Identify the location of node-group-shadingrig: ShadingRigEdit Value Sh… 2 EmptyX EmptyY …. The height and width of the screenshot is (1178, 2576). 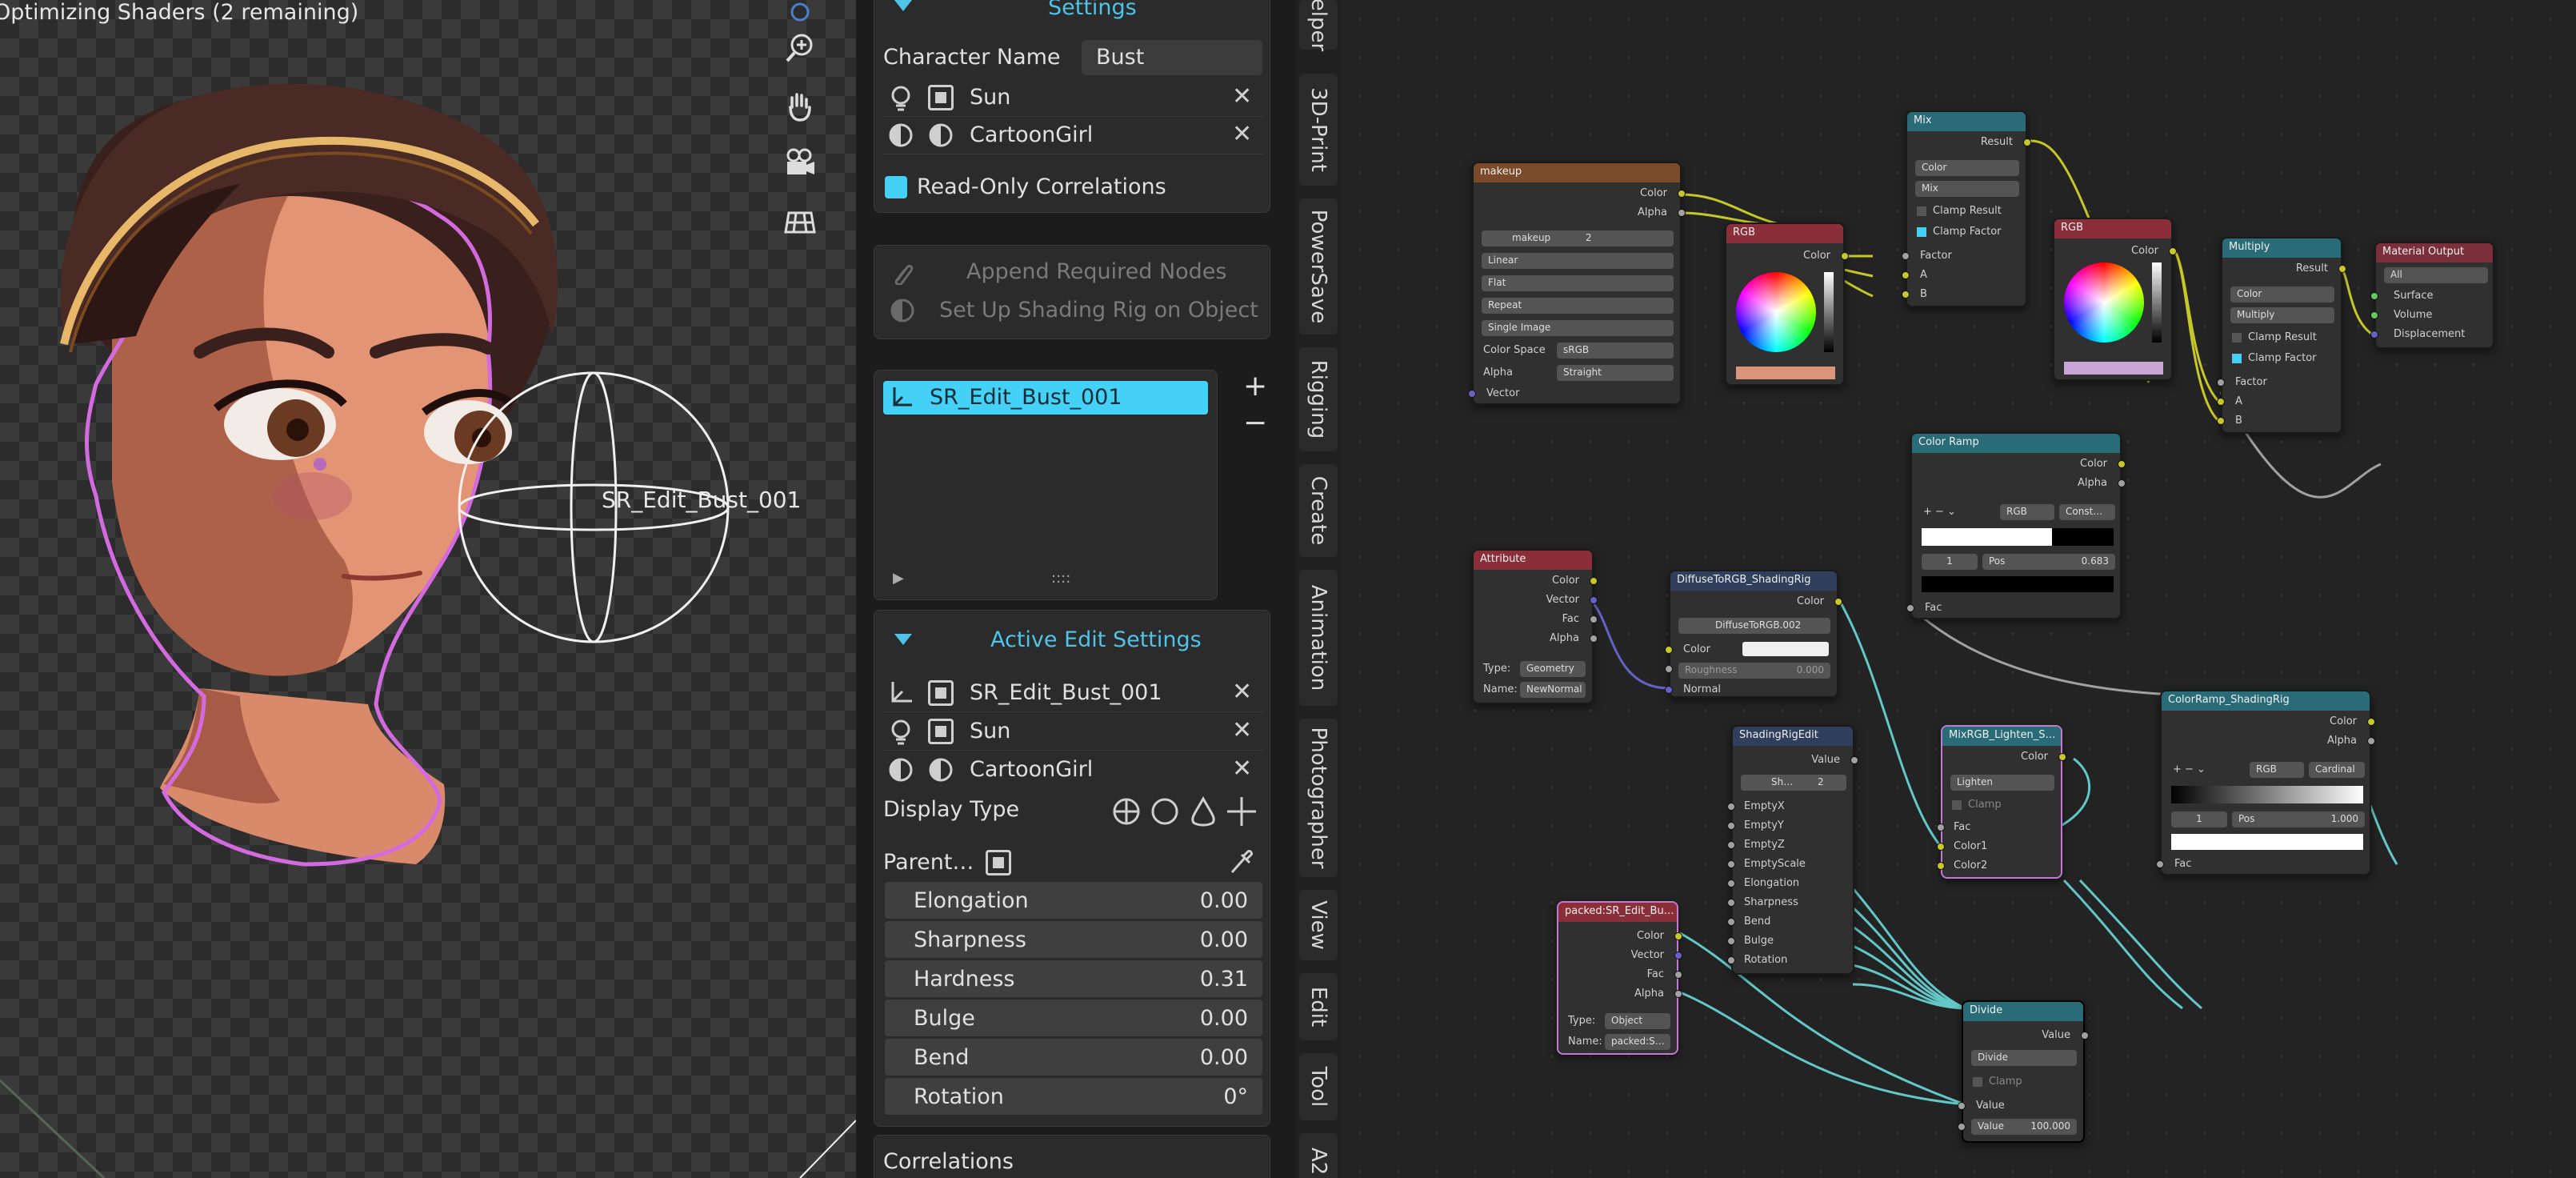
(1792, 850).